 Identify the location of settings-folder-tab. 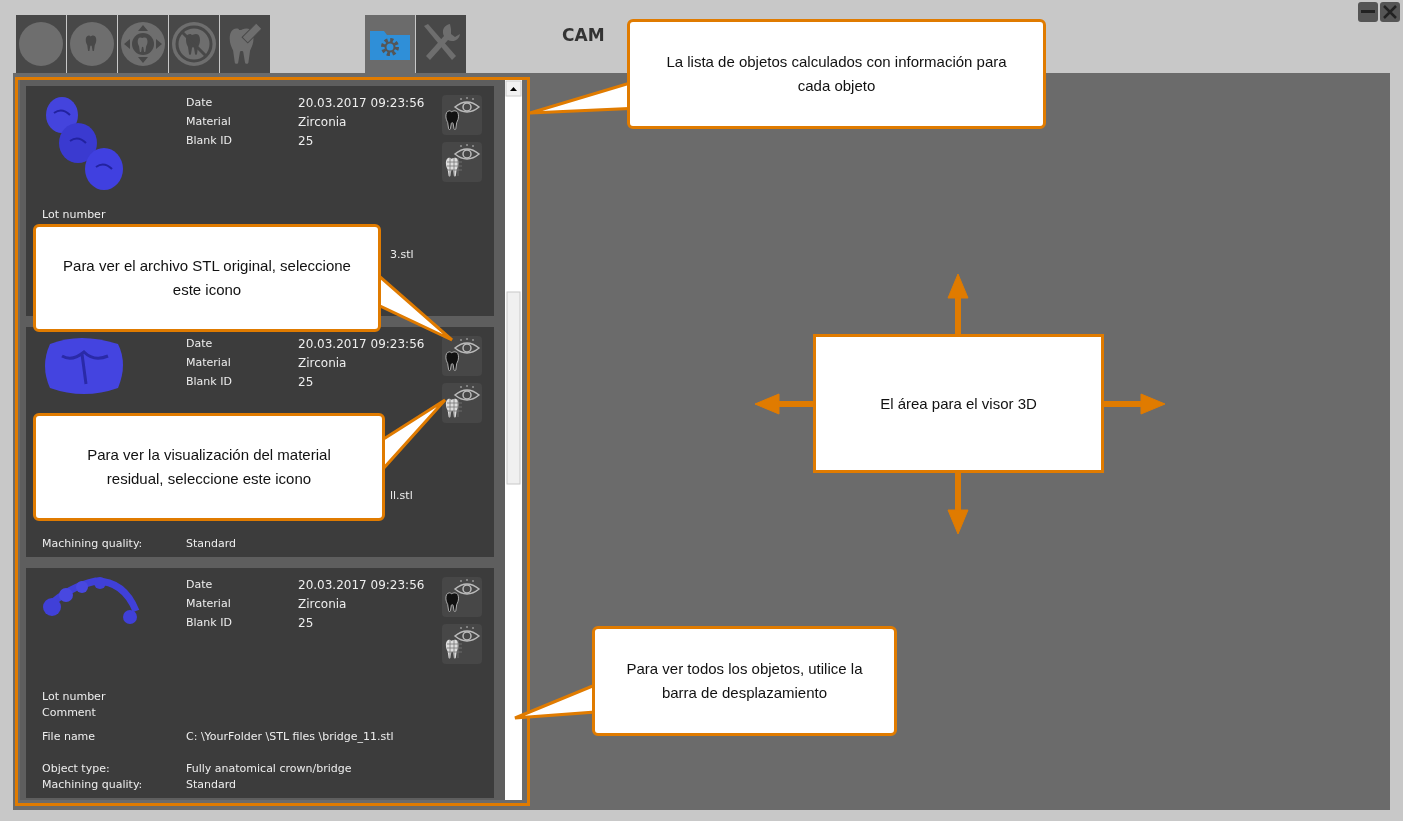
(390, 44).